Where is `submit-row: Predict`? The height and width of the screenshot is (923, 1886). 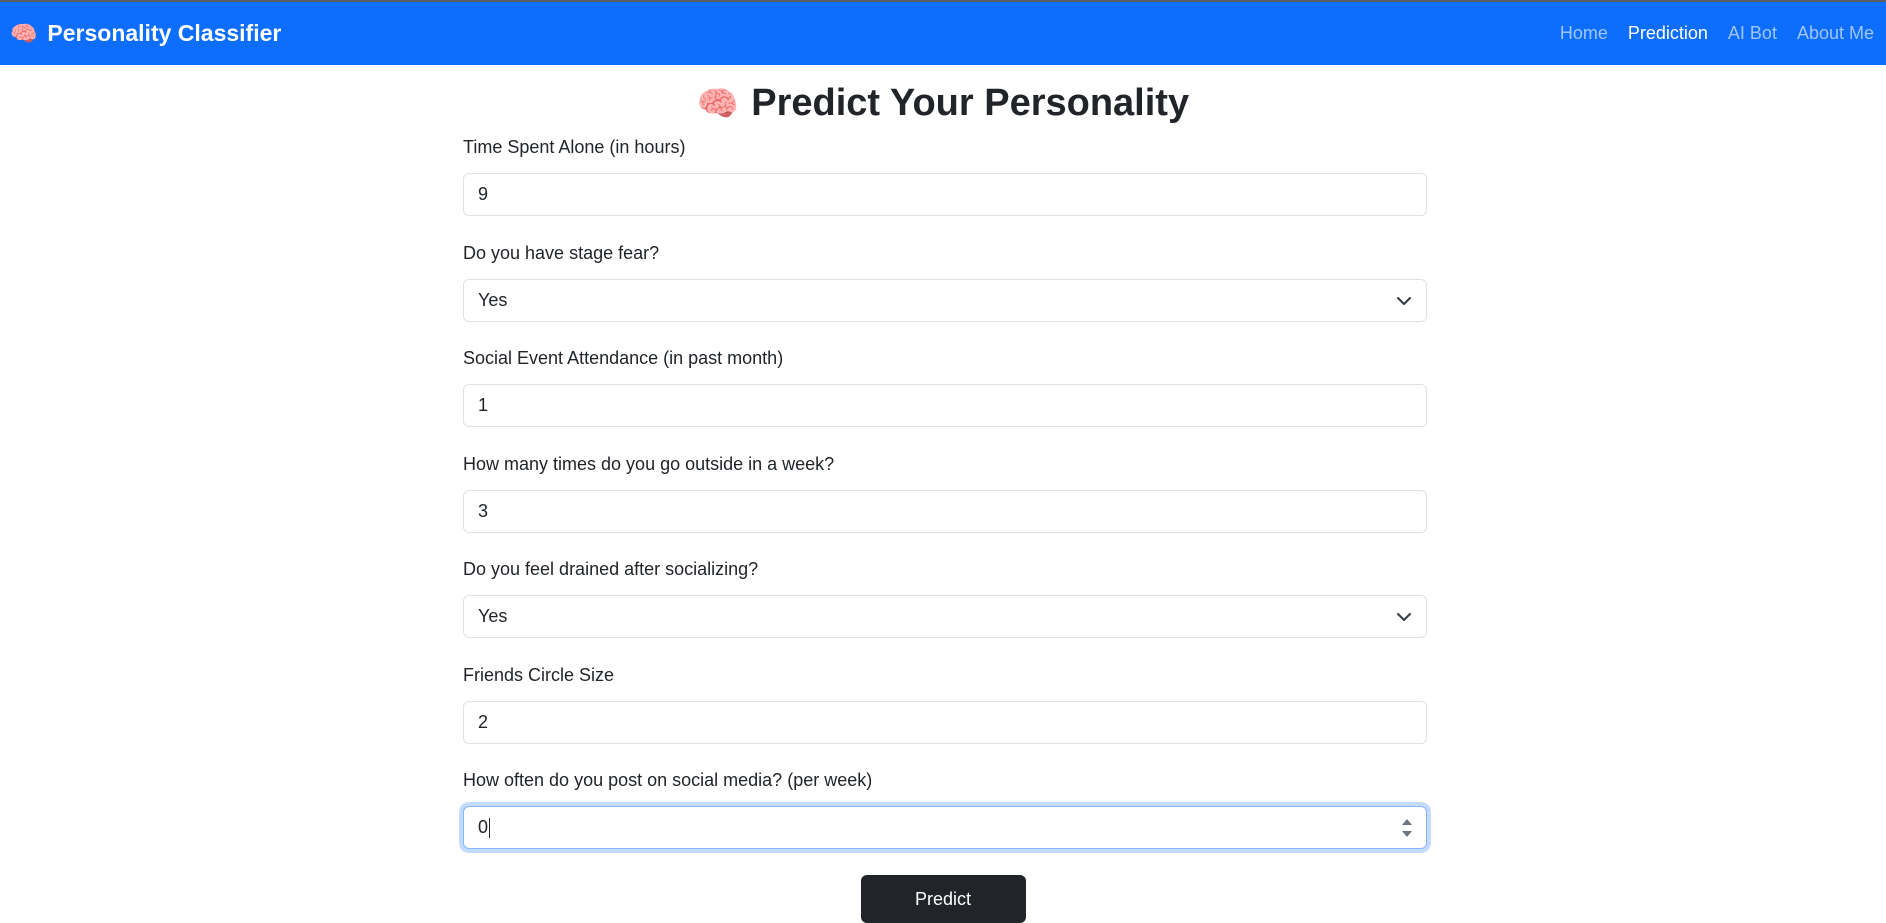 submit-row: Predict is located at coordinates (943, 899).